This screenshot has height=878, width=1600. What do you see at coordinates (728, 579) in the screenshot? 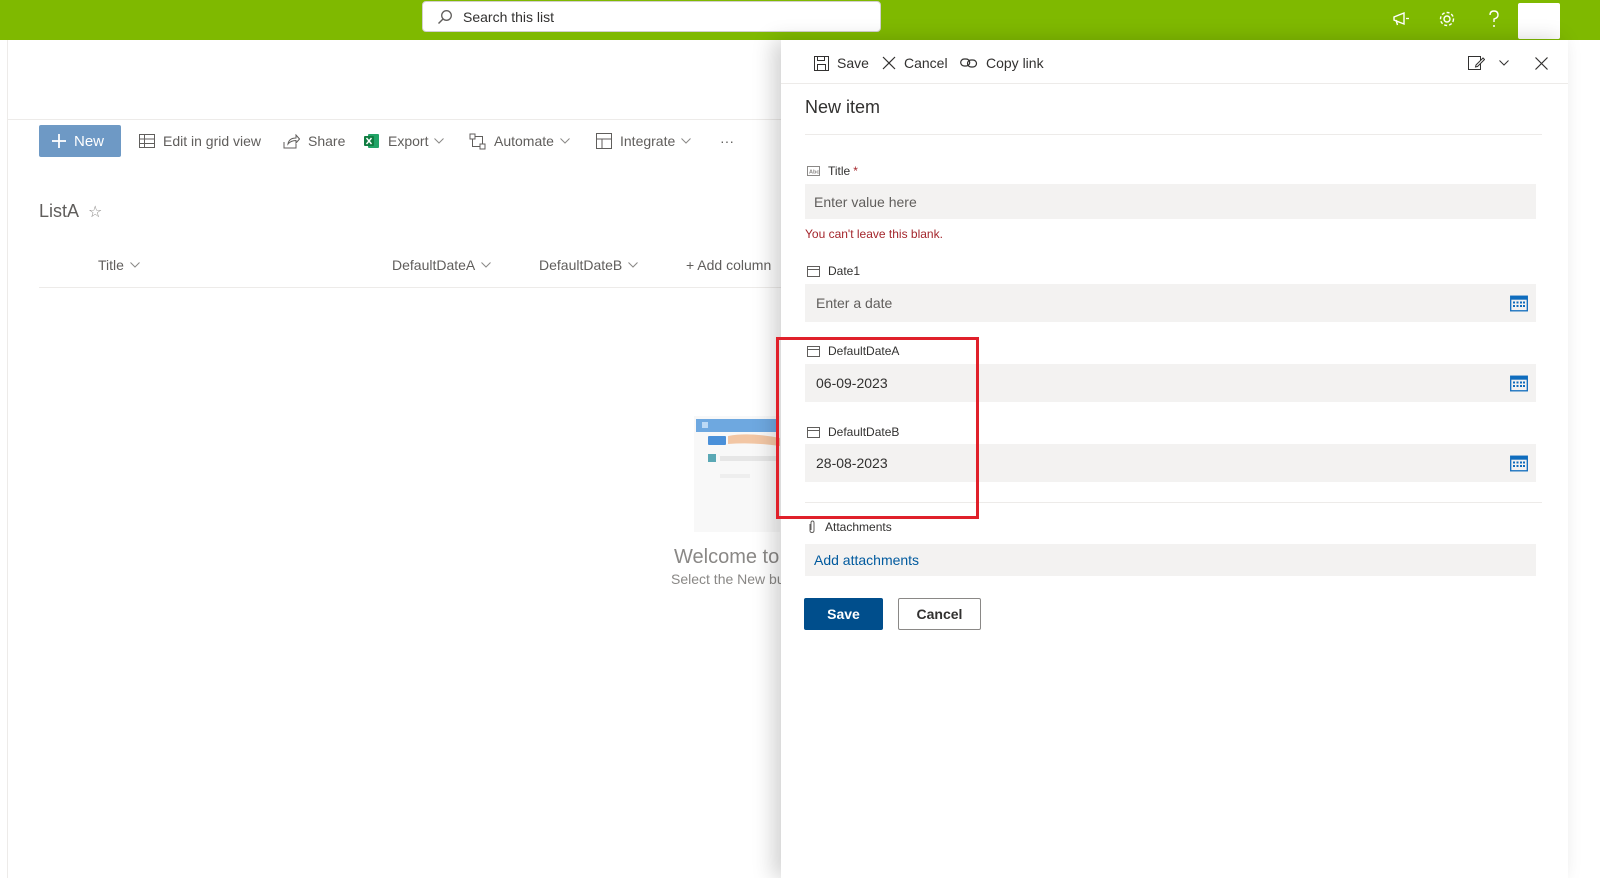
I see `empty-state-subtitle: Select the New bu` at bounding box center [728, 579].